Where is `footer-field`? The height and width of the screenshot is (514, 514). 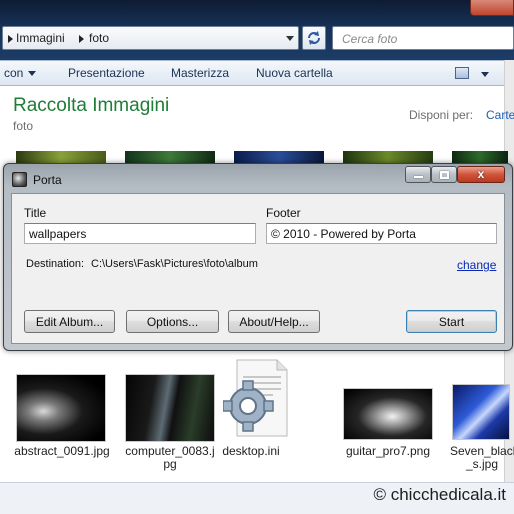 footer-field is located at coordinates (381, 233).